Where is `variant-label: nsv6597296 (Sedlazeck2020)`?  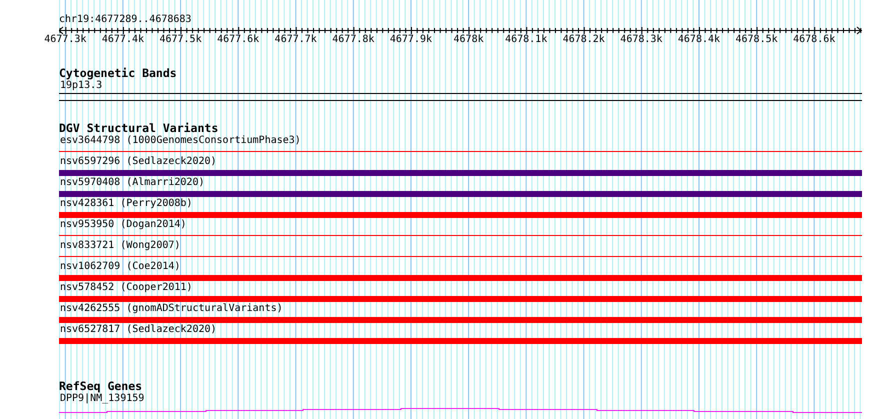 variant-label: nsv6597296 (Sedlazeck2020) is located at coordinates (138, 162).